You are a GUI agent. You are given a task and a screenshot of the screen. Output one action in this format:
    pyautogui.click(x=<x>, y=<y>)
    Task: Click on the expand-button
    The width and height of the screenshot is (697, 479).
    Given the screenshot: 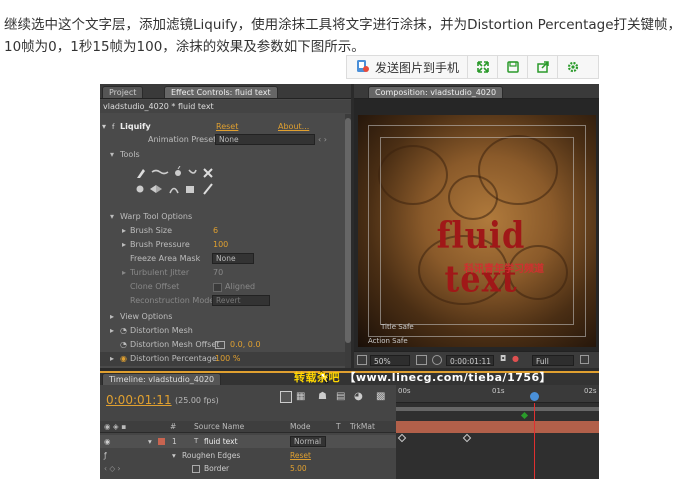 What is the action you would take?
    pyautogui.click(x=483, y=67)
    